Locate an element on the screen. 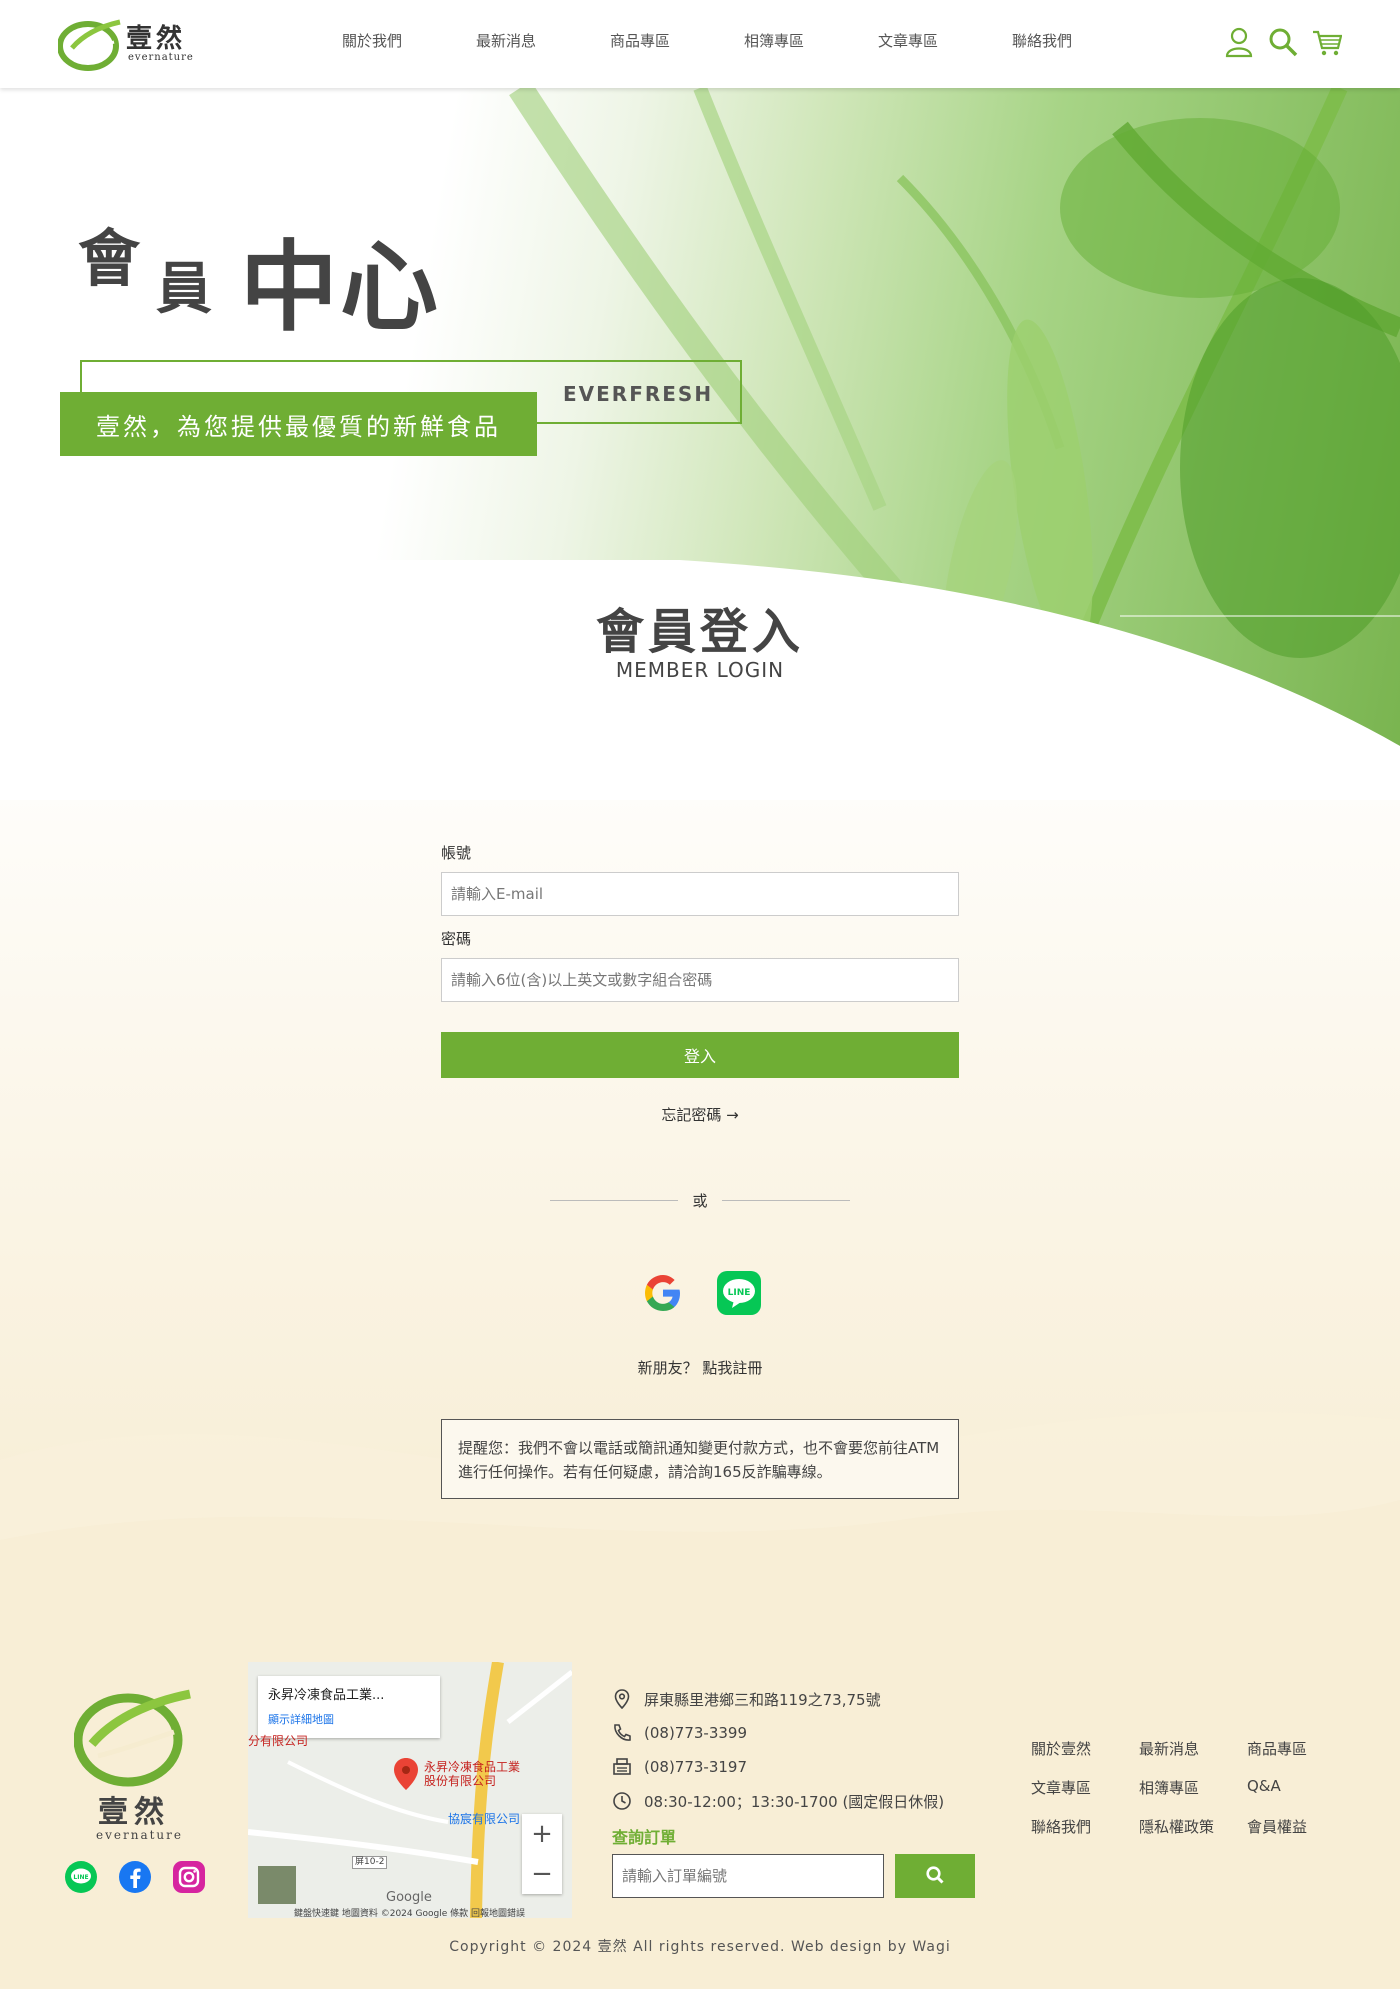 The height and width of the screenshot is (1989, 1400). main-nav: 關於我們 最新消息 商品專區 相簿專區 文章專區 聯絡我們 is located at coordinates (707, 40).